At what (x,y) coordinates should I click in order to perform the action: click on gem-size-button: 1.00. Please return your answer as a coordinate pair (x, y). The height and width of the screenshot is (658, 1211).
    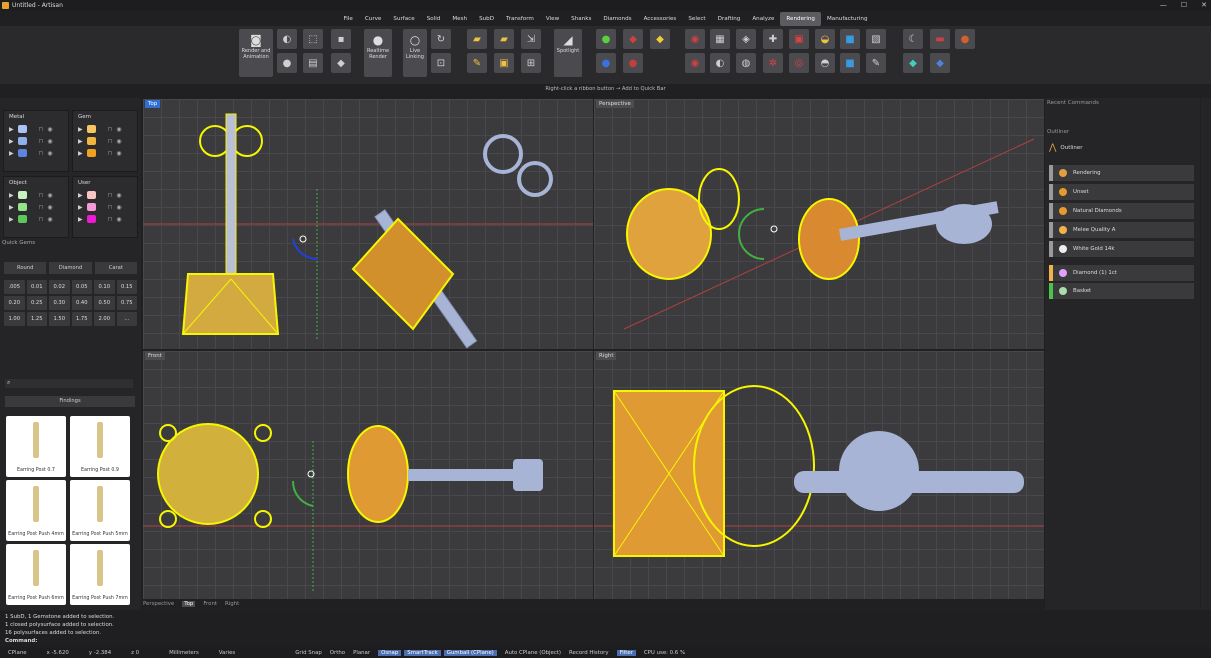
    Looking at the image, I should click on (14, 319).